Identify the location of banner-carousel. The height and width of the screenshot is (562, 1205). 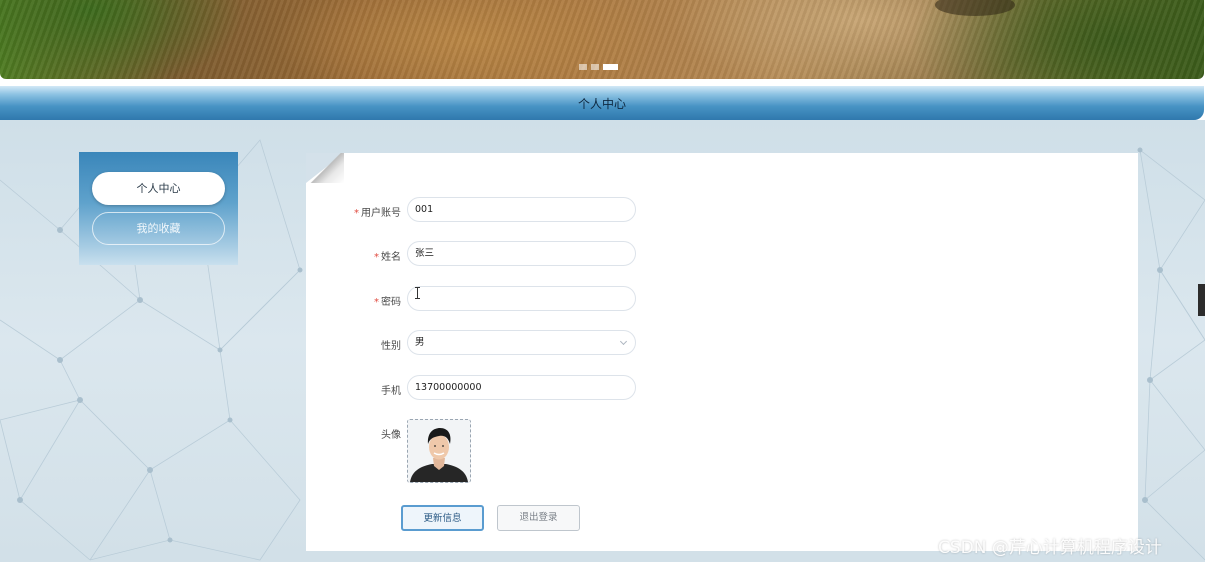
(602, 39).